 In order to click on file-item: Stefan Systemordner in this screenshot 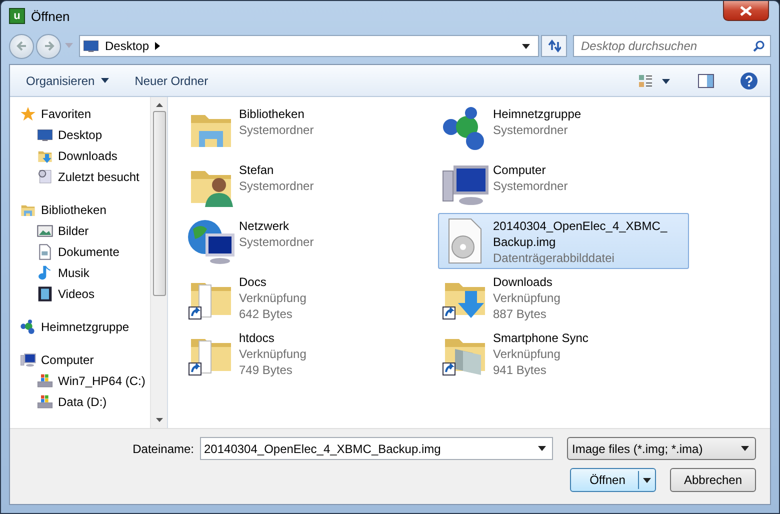, I will do `click(309, 185)`.